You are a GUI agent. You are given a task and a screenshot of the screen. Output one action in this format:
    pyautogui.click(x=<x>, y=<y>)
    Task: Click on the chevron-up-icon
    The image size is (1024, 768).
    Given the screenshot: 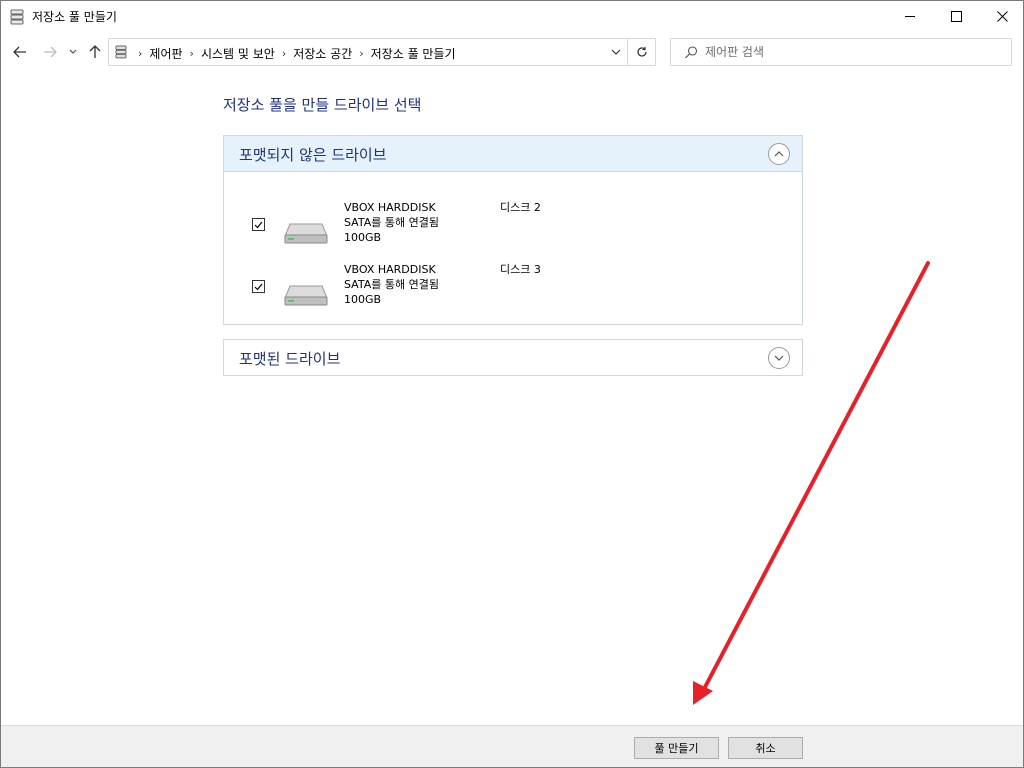 What is the action you would take?
    pyautogui.click(x=779, y=154)
    